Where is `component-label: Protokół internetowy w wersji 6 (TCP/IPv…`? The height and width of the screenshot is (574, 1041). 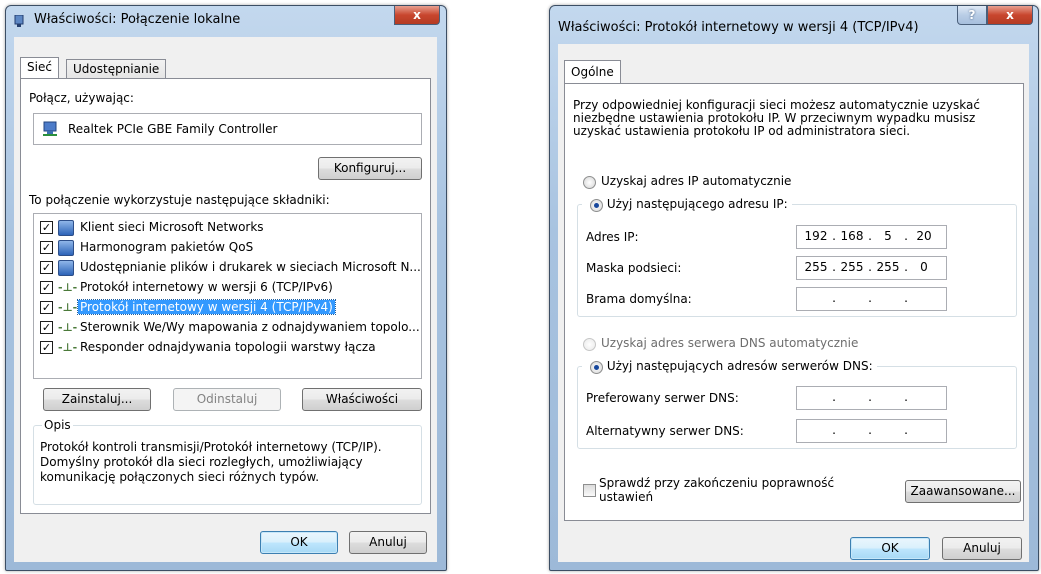 component-label: Protokół internetowy w wersji 6 (TCP/IPv… is located at coordinates (206, 287).